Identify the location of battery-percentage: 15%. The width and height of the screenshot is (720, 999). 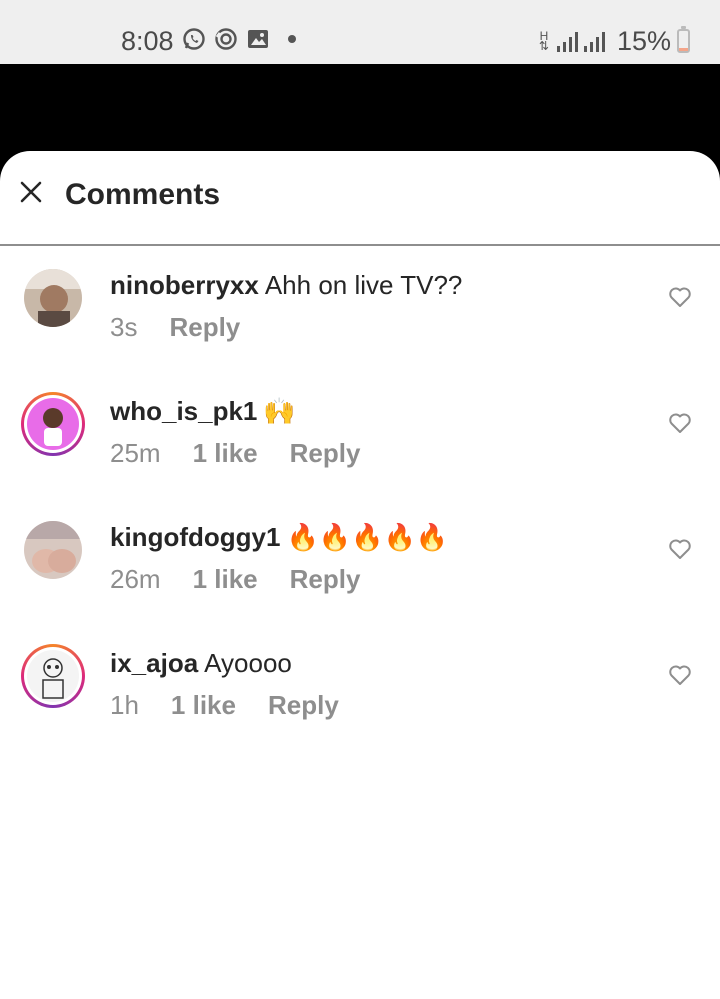
(643, 41).